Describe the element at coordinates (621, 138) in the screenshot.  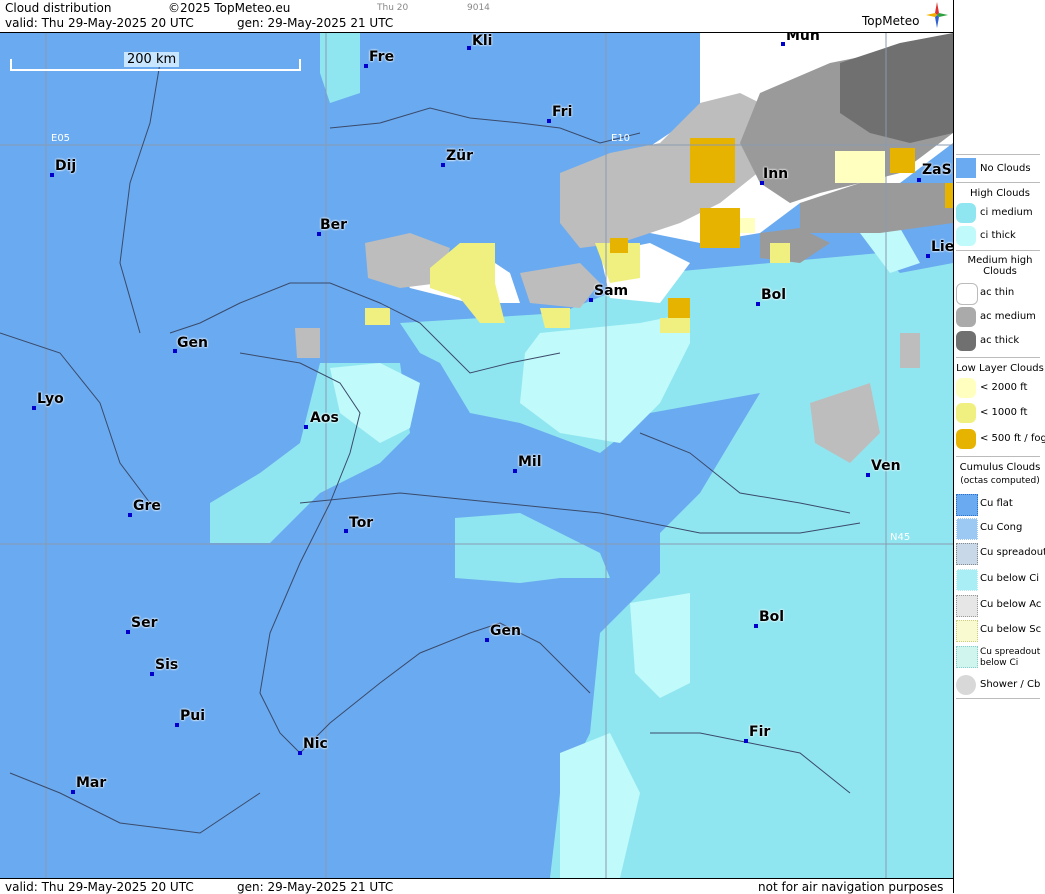
I see `grid-label-e10: E10` at that location.